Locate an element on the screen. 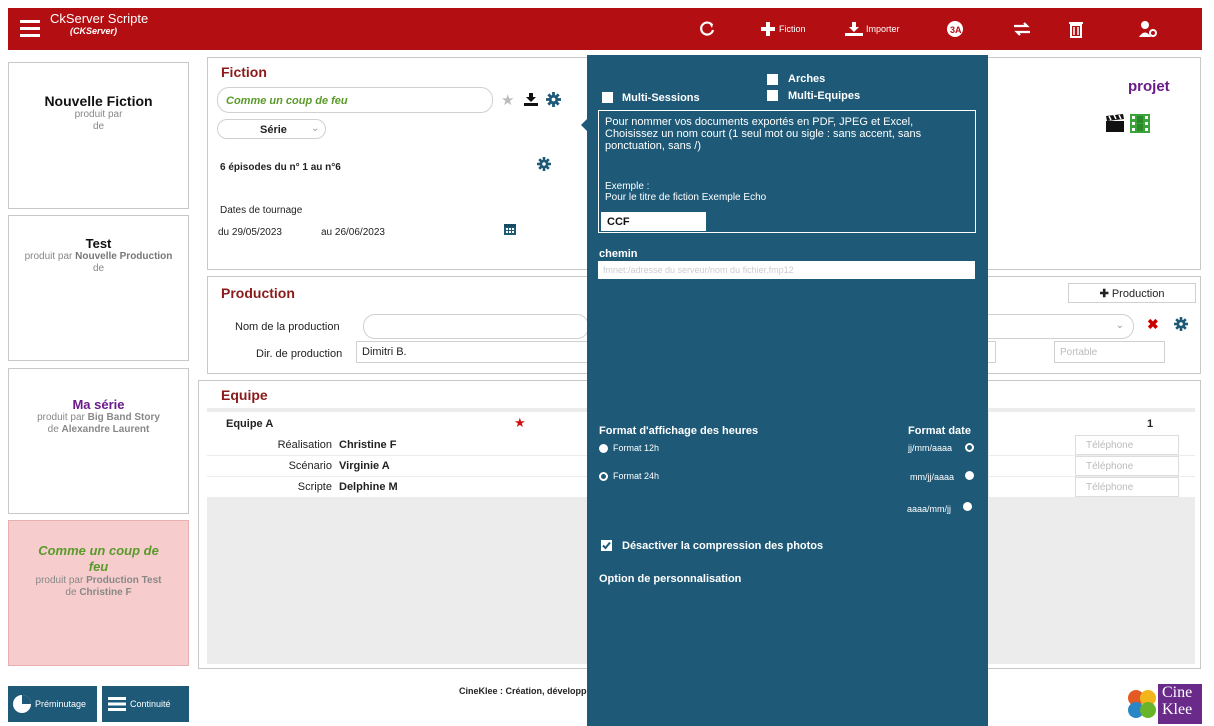 This screenshot has width=1214, height=726. hamburger-menu-icon is located at coordinates (30, 29).